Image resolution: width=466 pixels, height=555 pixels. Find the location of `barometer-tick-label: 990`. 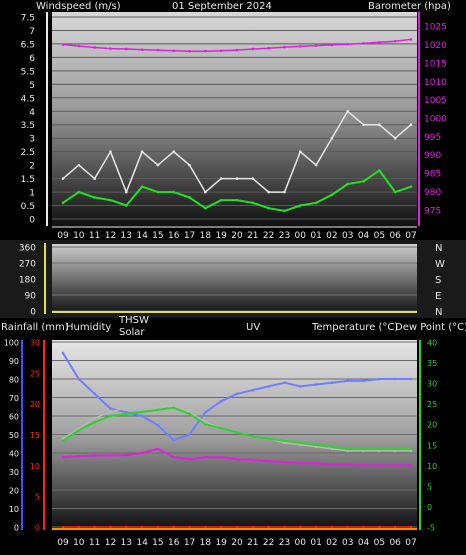

barometer-tick-label: 990 is located at coordinates (432, 156).